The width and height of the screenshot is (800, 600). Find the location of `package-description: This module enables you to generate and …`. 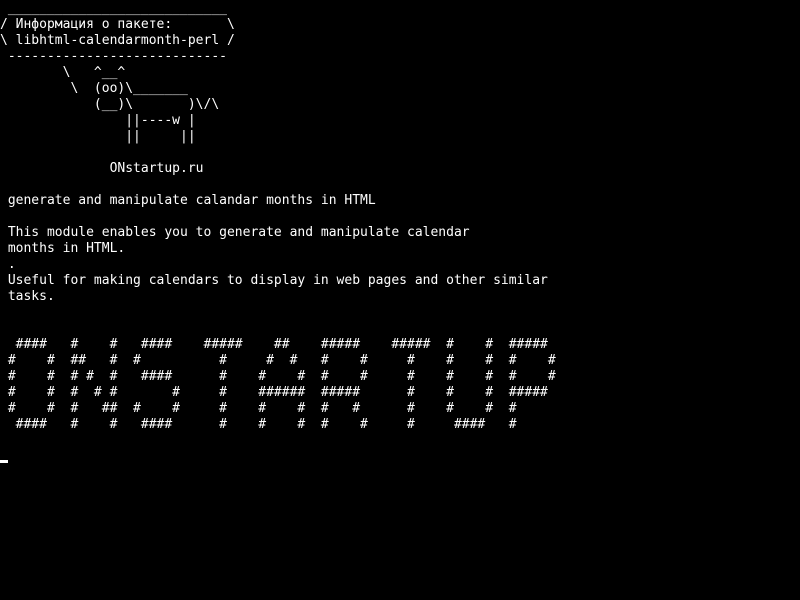

package-description: This module enables you to generate and … is located at coordinates (277, 264).